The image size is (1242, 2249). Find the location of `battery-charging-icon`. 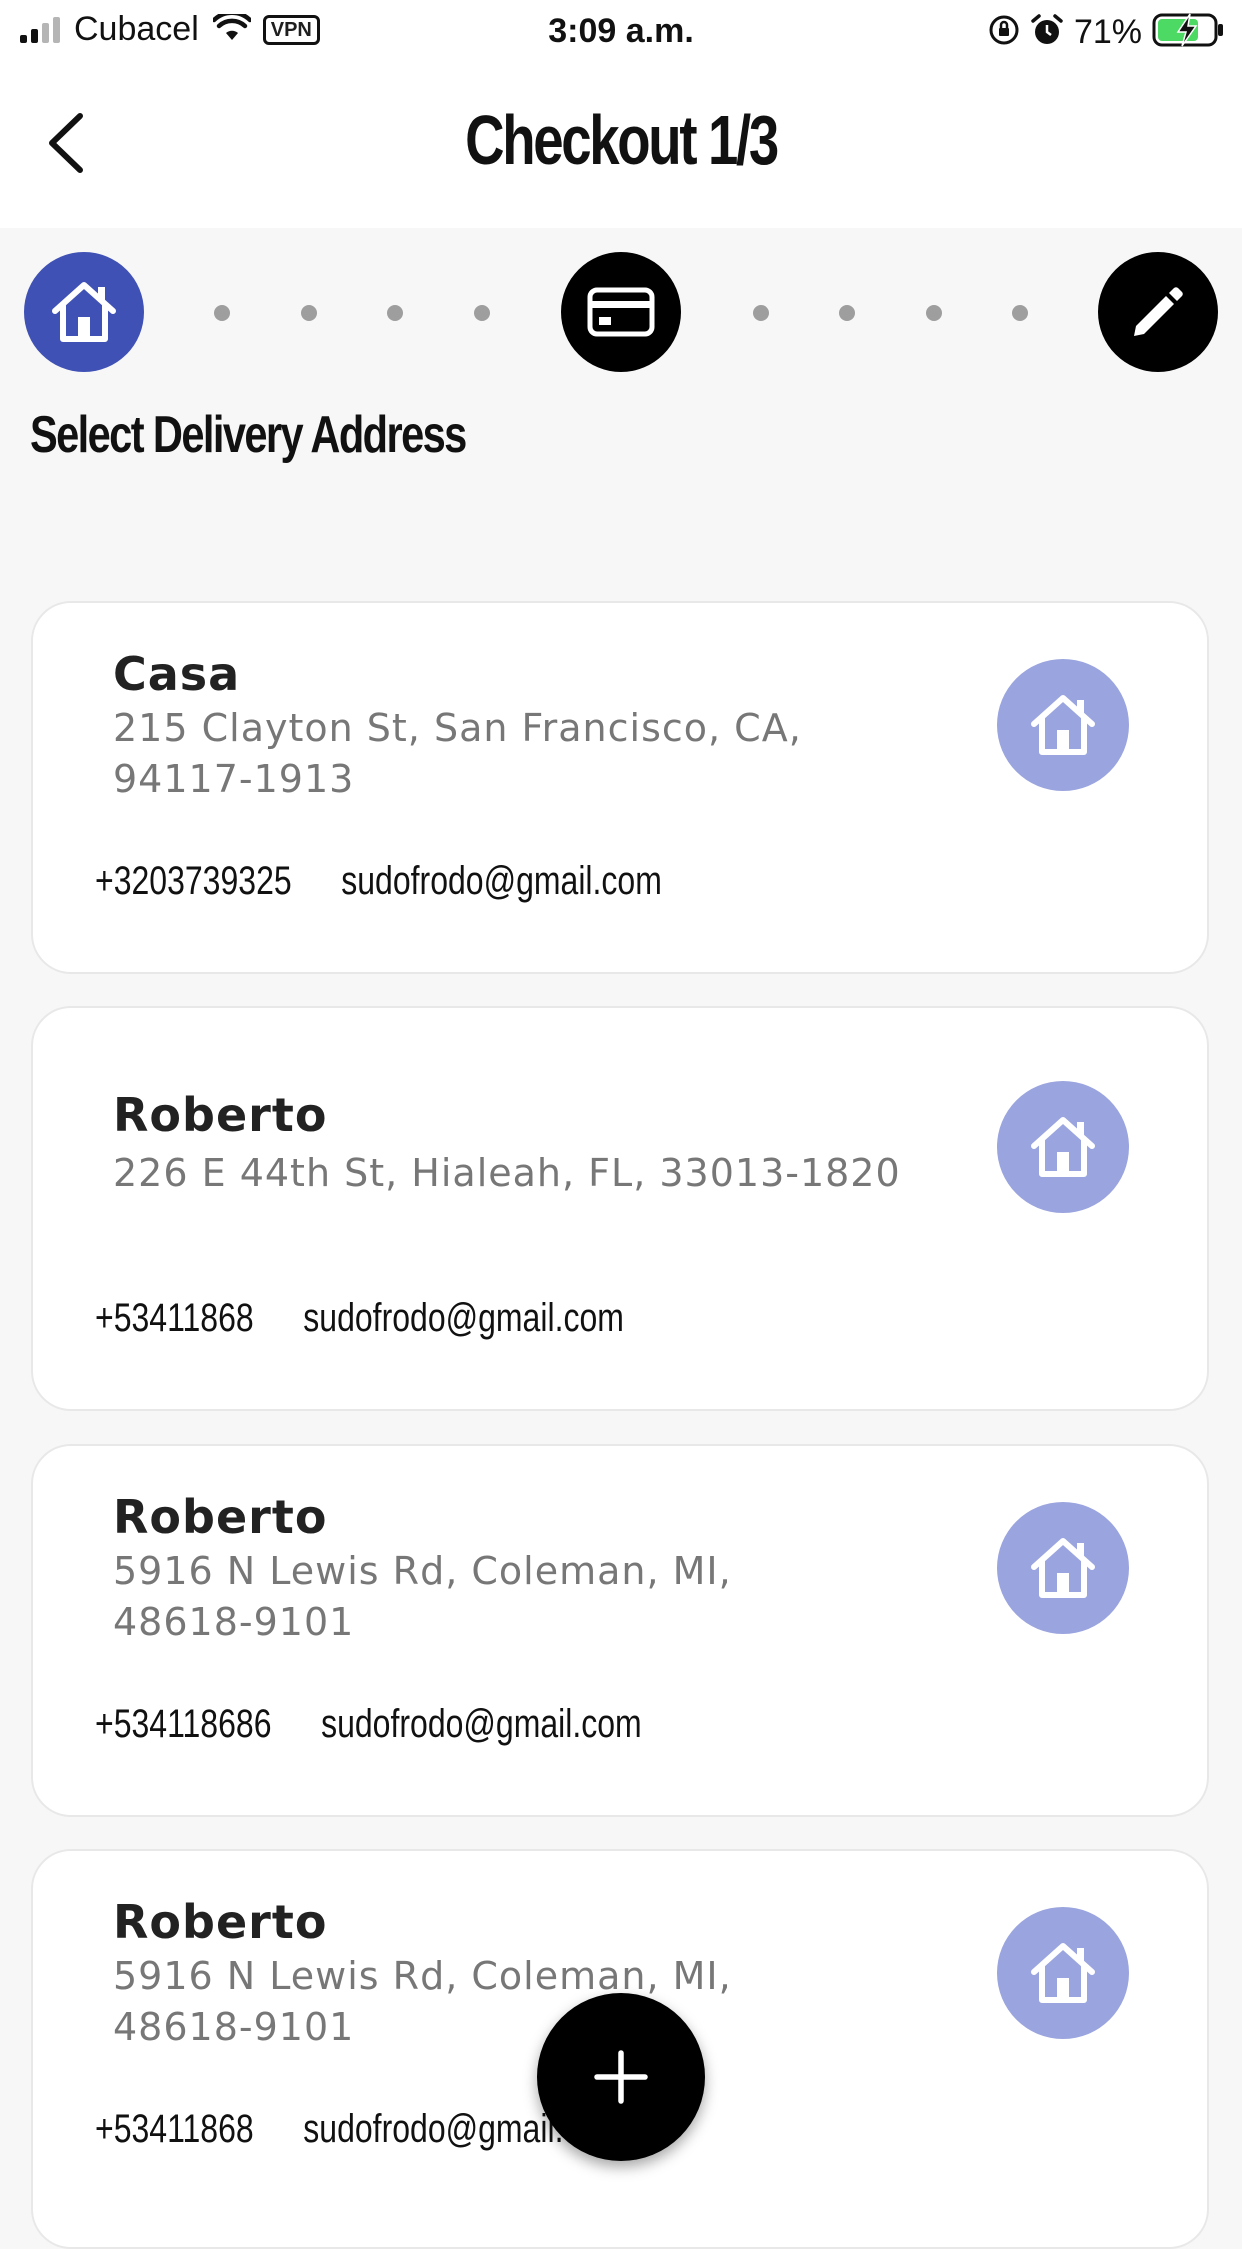

battery-charging-icon is located at coordinates (1189, 32).